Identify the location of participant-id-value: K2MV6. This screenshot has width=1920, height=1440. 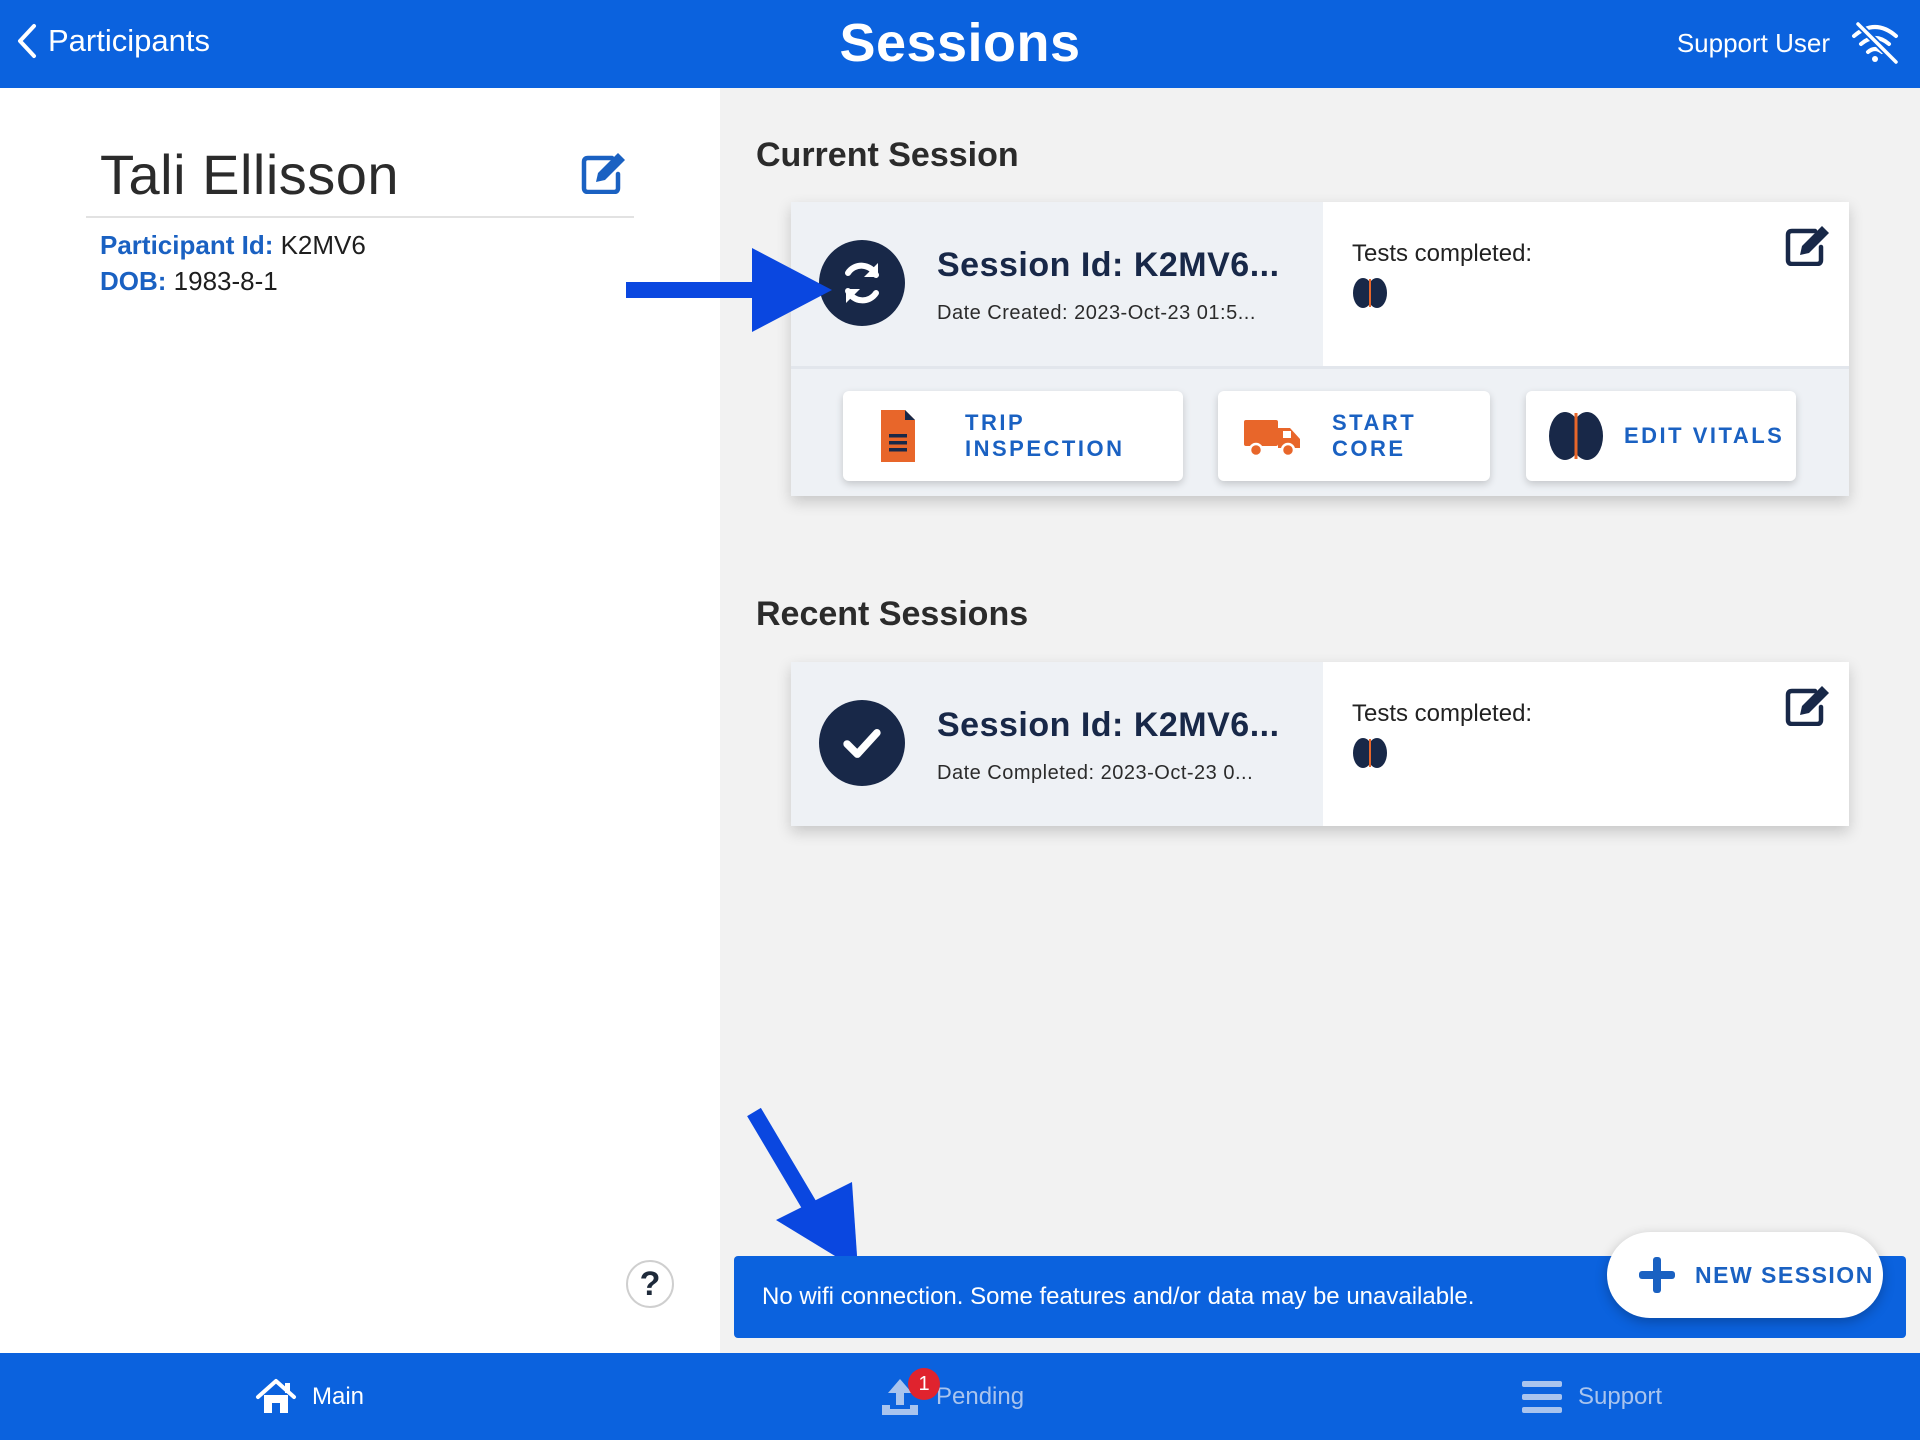
(323, 245).